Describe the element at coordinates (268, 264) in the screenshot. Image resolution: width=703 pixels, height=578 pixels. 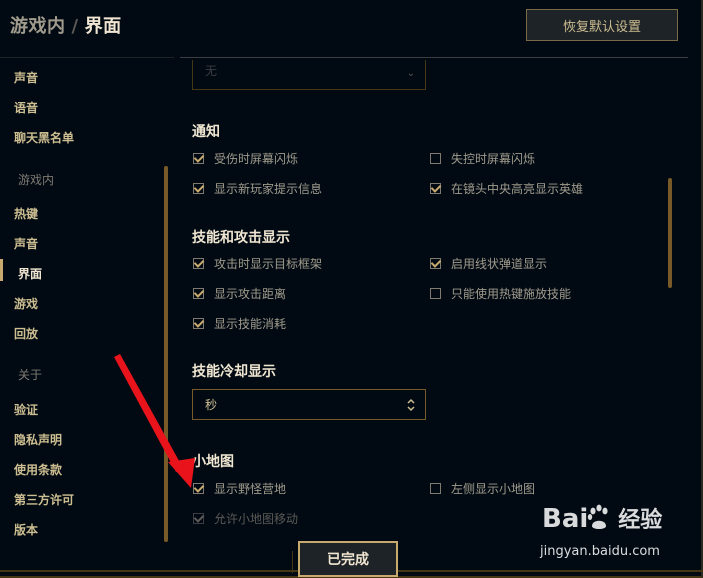
I see `option-label: 攻击时显示目标框架` at that location.